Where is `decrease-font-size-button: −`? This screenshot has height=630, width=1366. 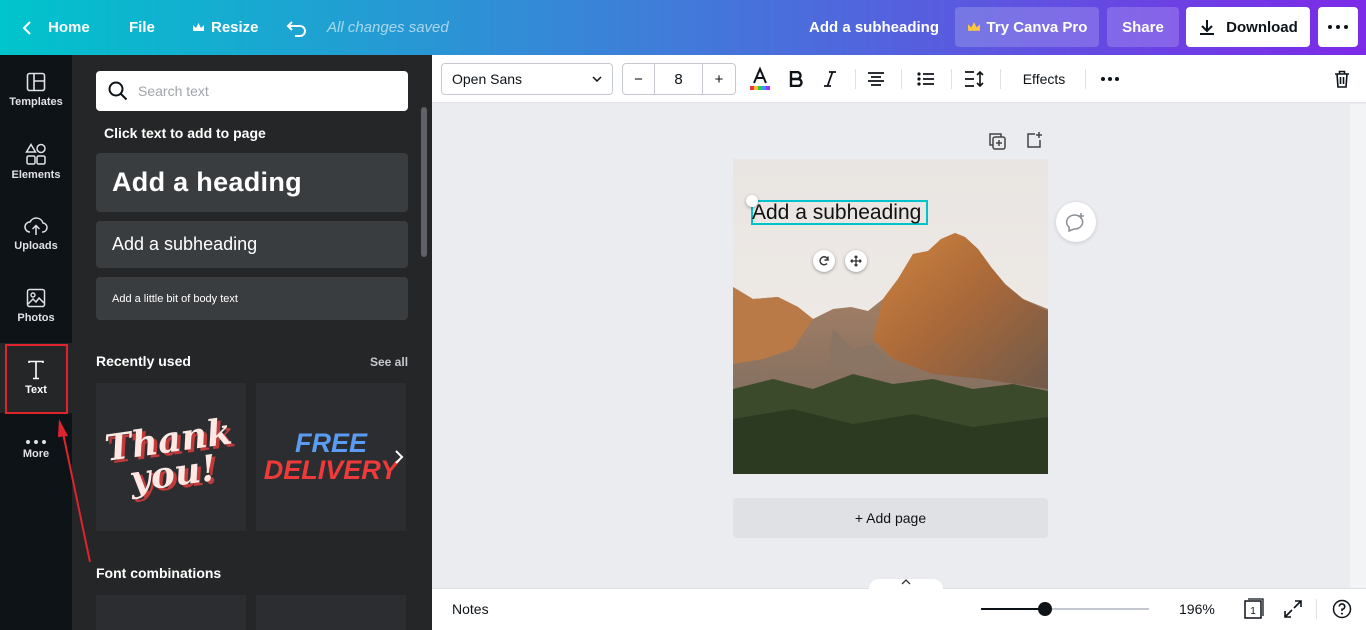 decrease-font-size-button: − is located at coordinates (639, 79).